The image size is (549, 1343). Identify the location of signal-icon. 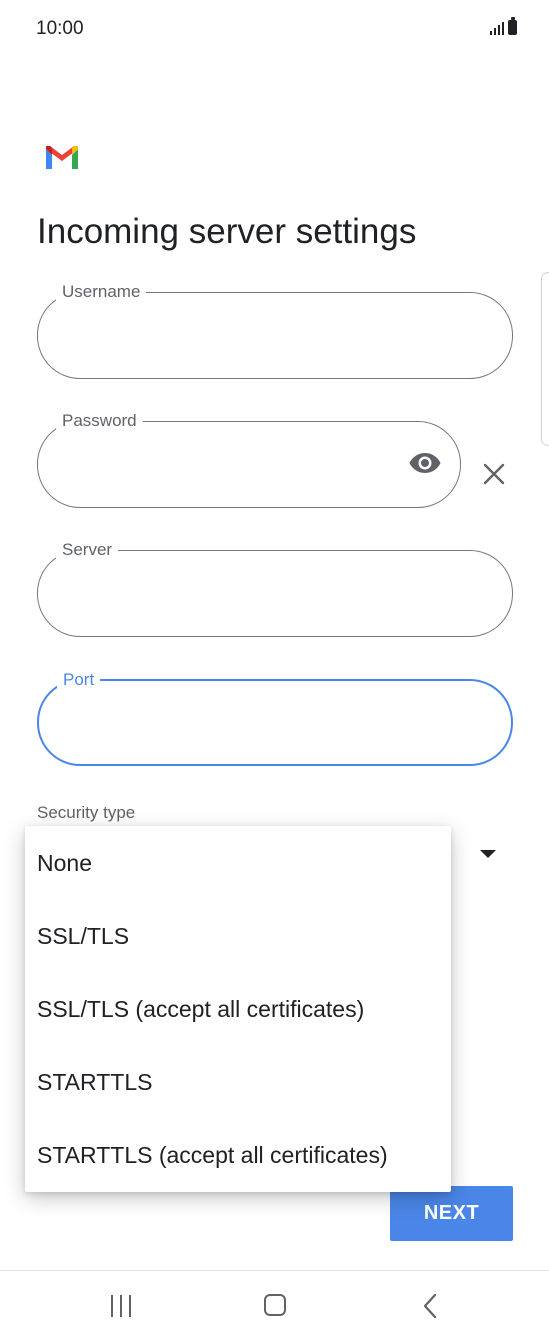
(497, 28).